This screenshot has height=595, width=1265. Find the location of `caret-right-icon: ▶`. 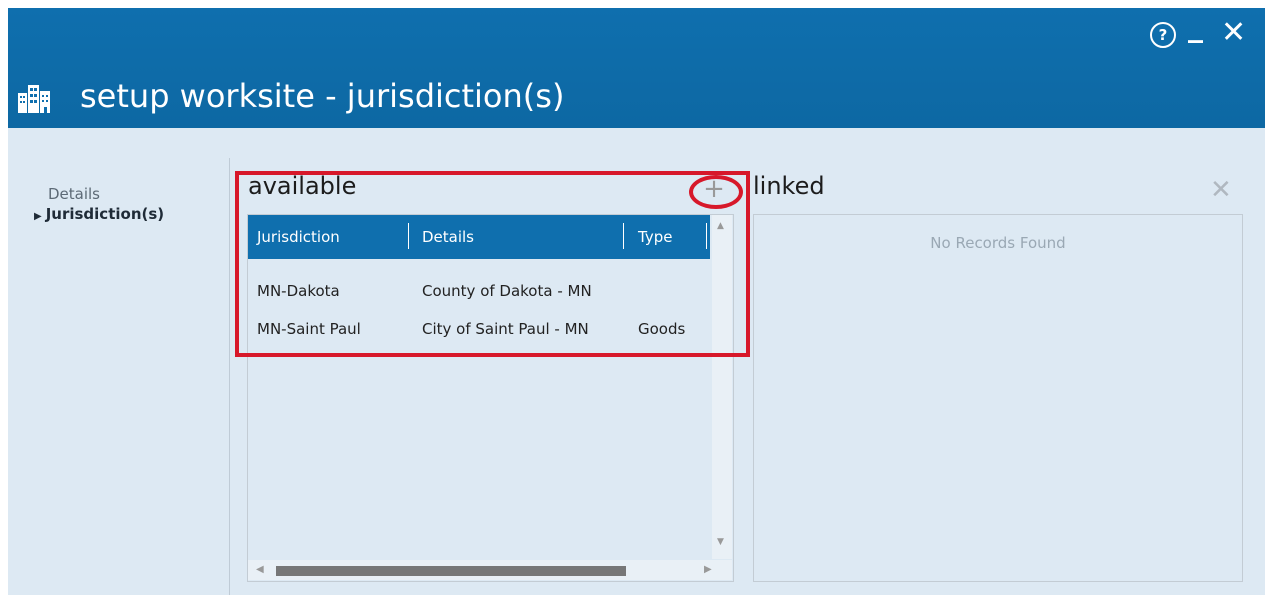

caret-right-icon: ▶ is located at coordinates (38, 216).